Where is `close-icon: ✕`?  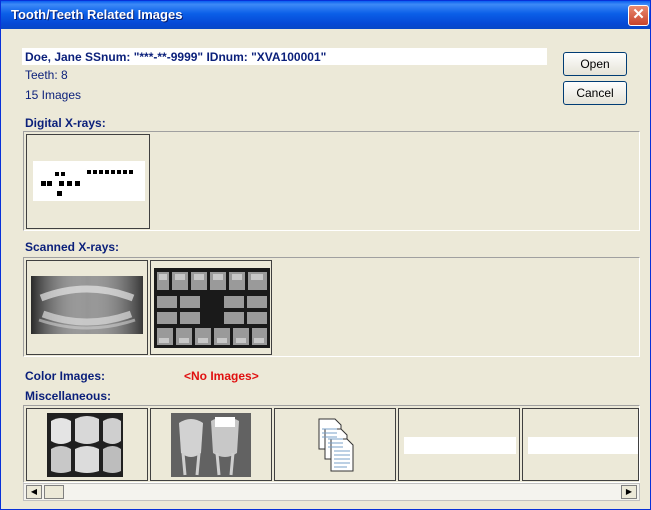 close-icon: ✕ is located at coordinates (638, 14).